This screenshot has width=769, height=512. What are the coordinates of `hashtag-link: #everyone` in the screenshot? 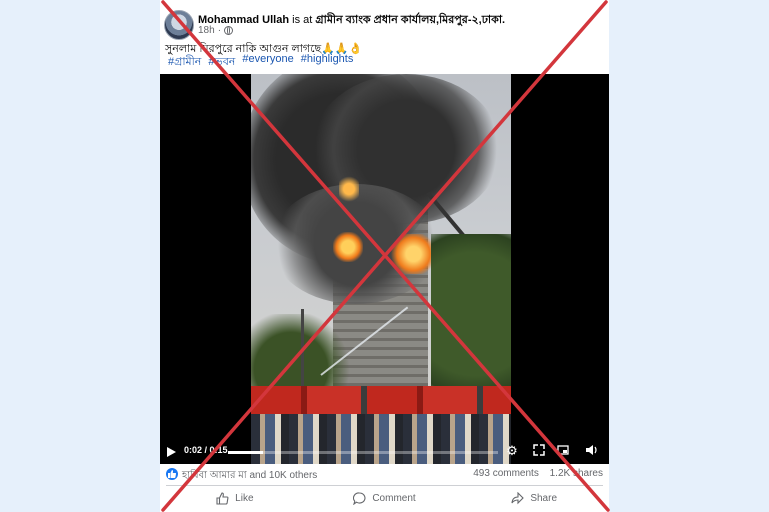 It's located at (267, 62).